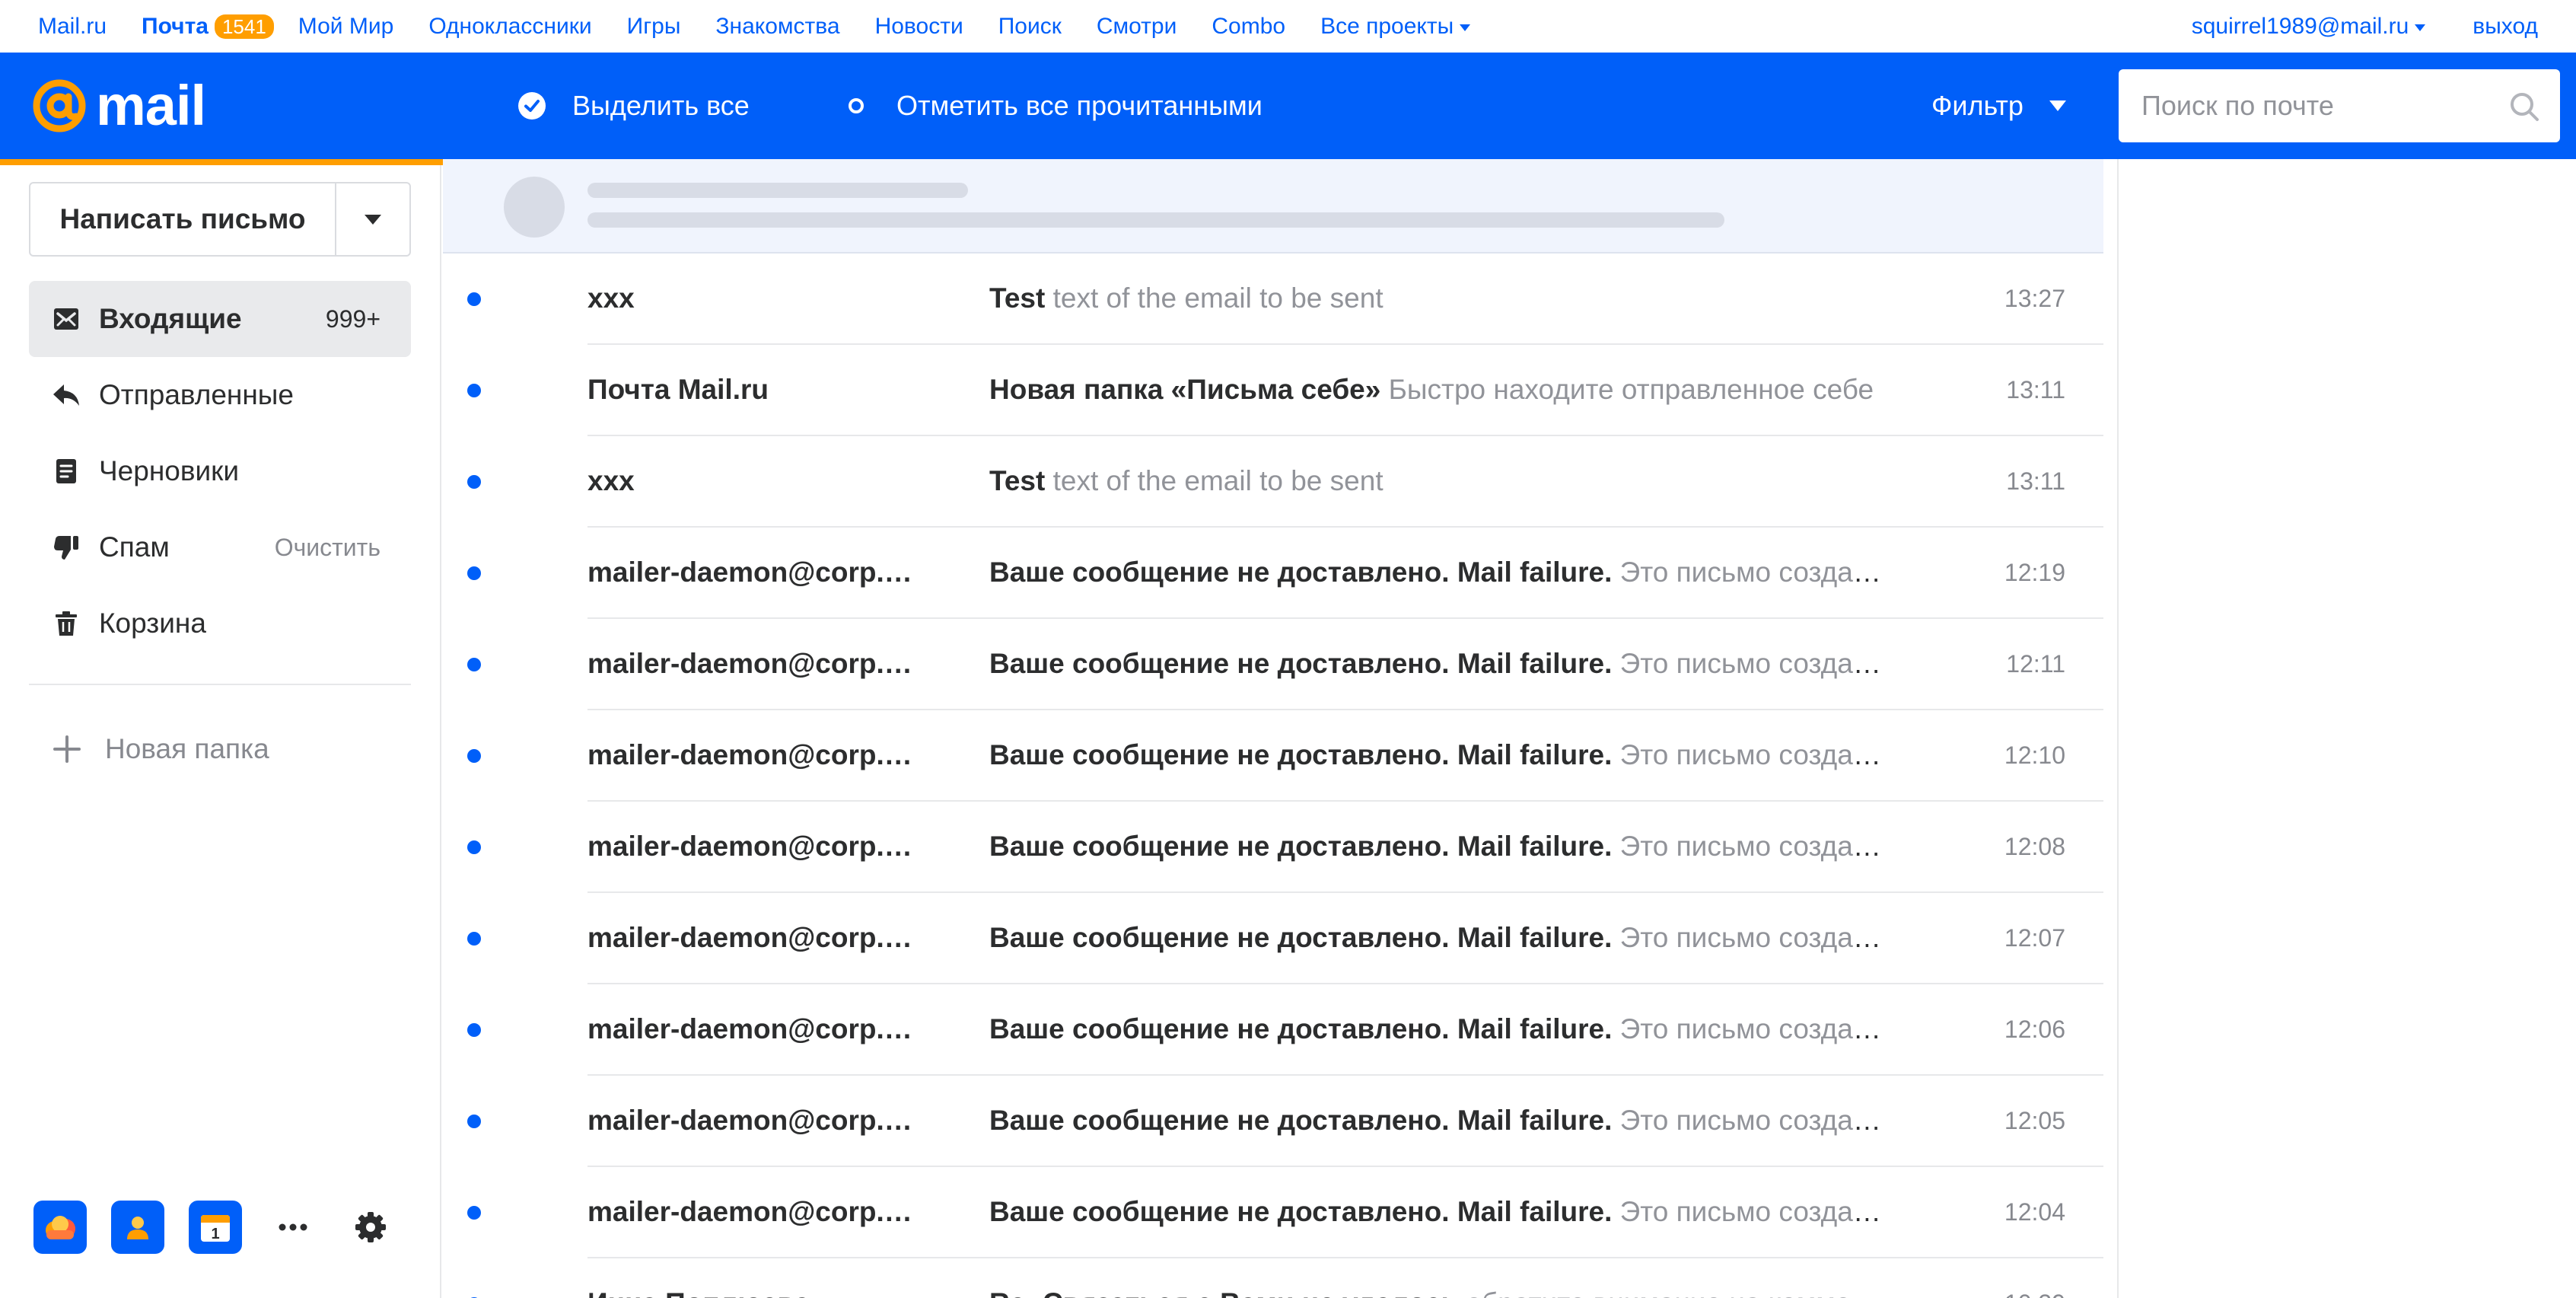 The image size is (2576, 1298). I want to click on logo-text: mail, so click(151, 105).